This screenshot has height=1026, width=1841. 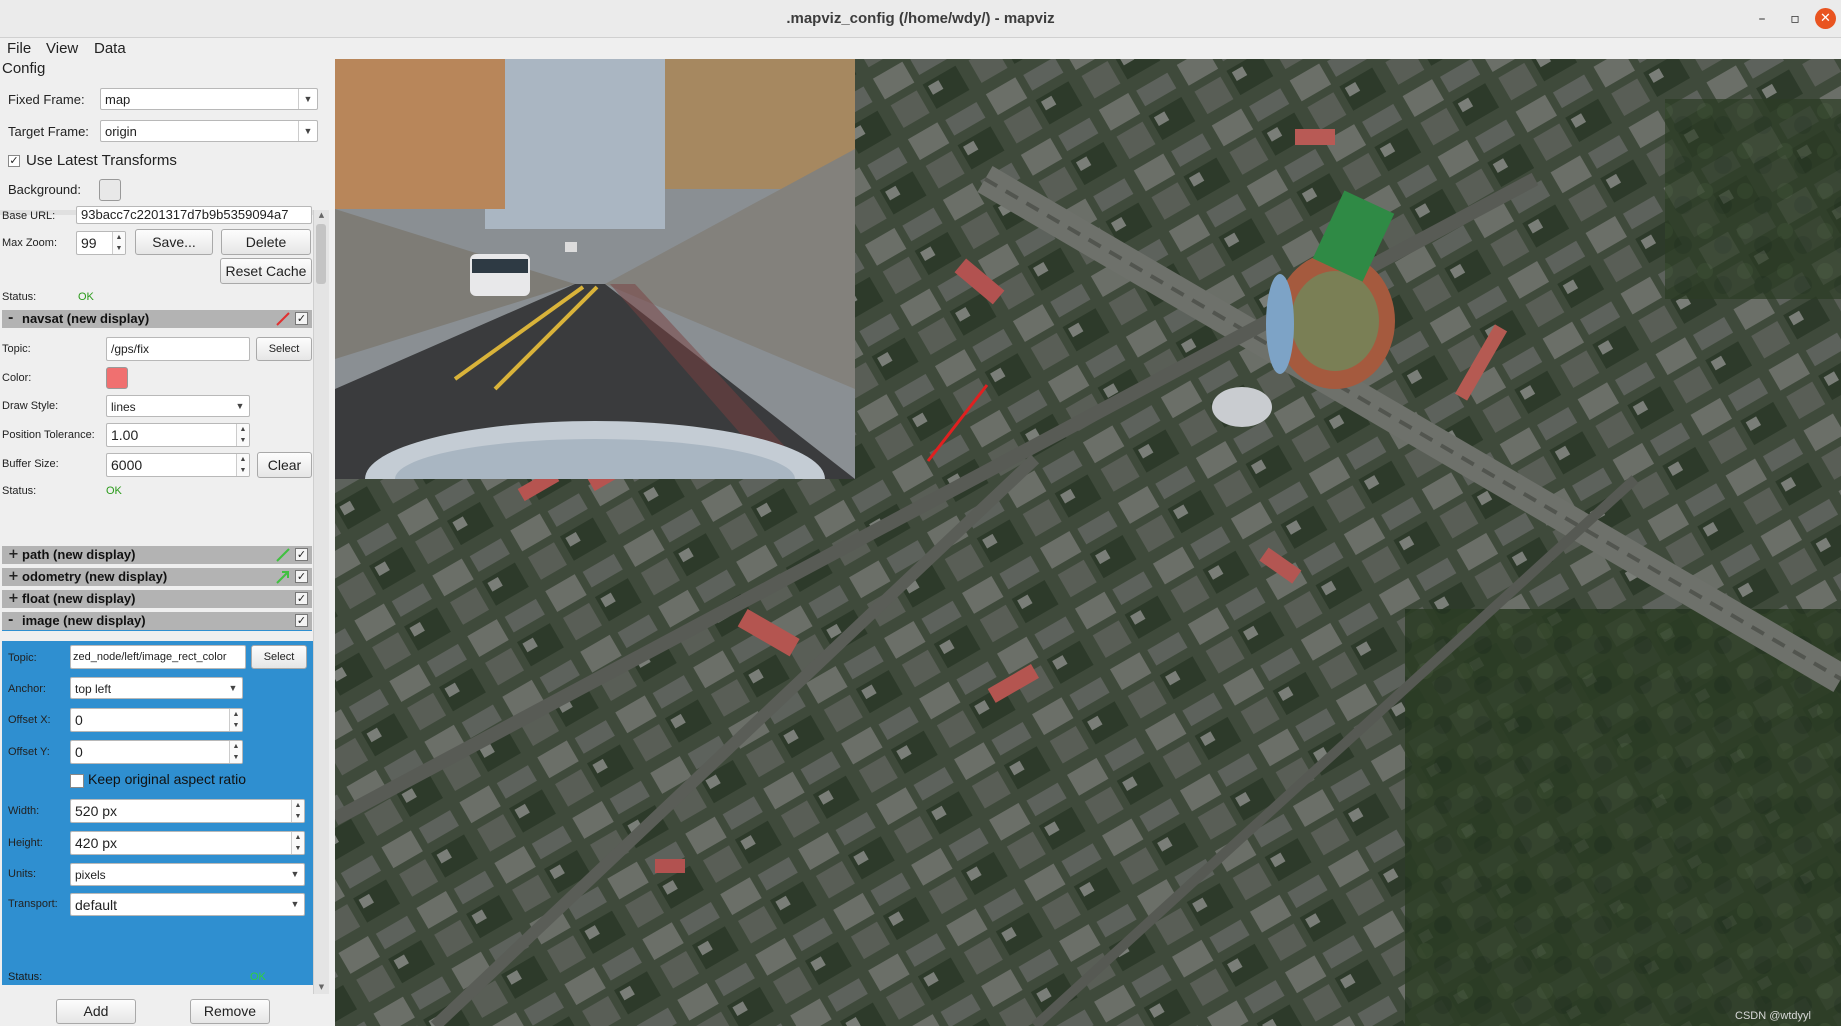 I want to click on navsat-display-title: navsat (new display), so click(x=86, y=318).